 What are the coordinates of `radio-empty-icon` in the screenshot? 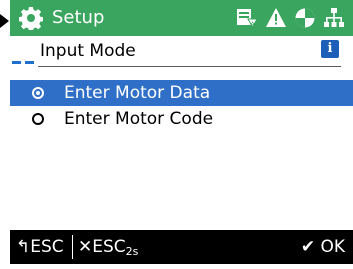 It's located at (38, 119).